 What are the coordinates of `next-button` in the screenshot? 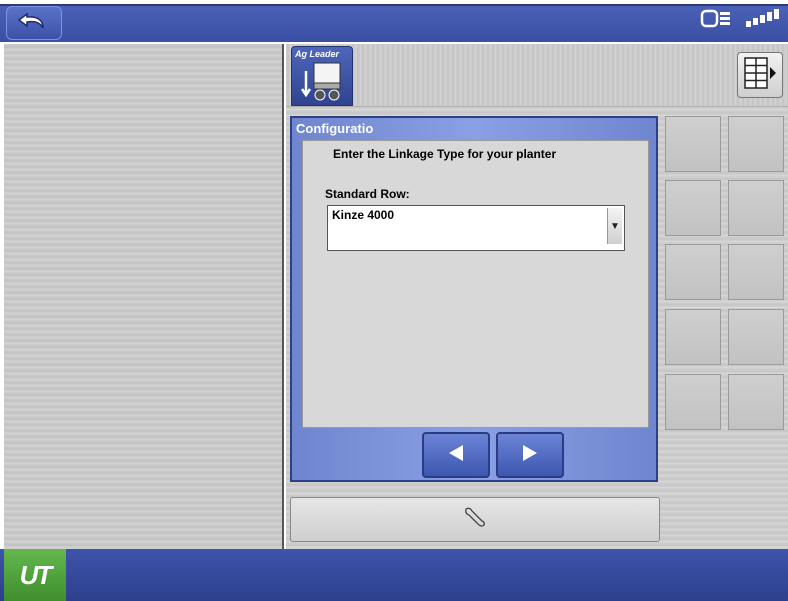 It's located at (530, 455).